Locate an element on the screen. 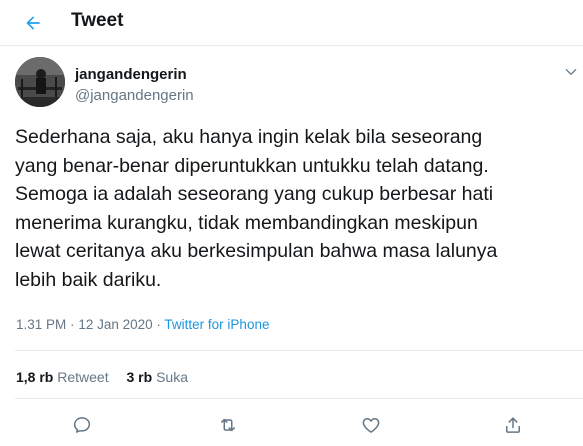 This screenshot has width=583, height=446. arrow-left-icon is located at coordinates (33, 23).